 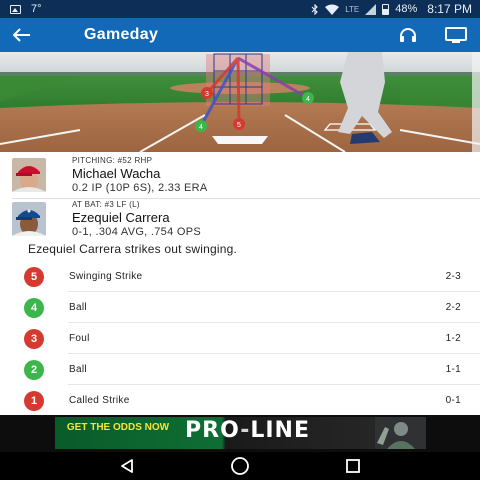 I want to click on pitch-marker: 5, so click(x=239, y=124).